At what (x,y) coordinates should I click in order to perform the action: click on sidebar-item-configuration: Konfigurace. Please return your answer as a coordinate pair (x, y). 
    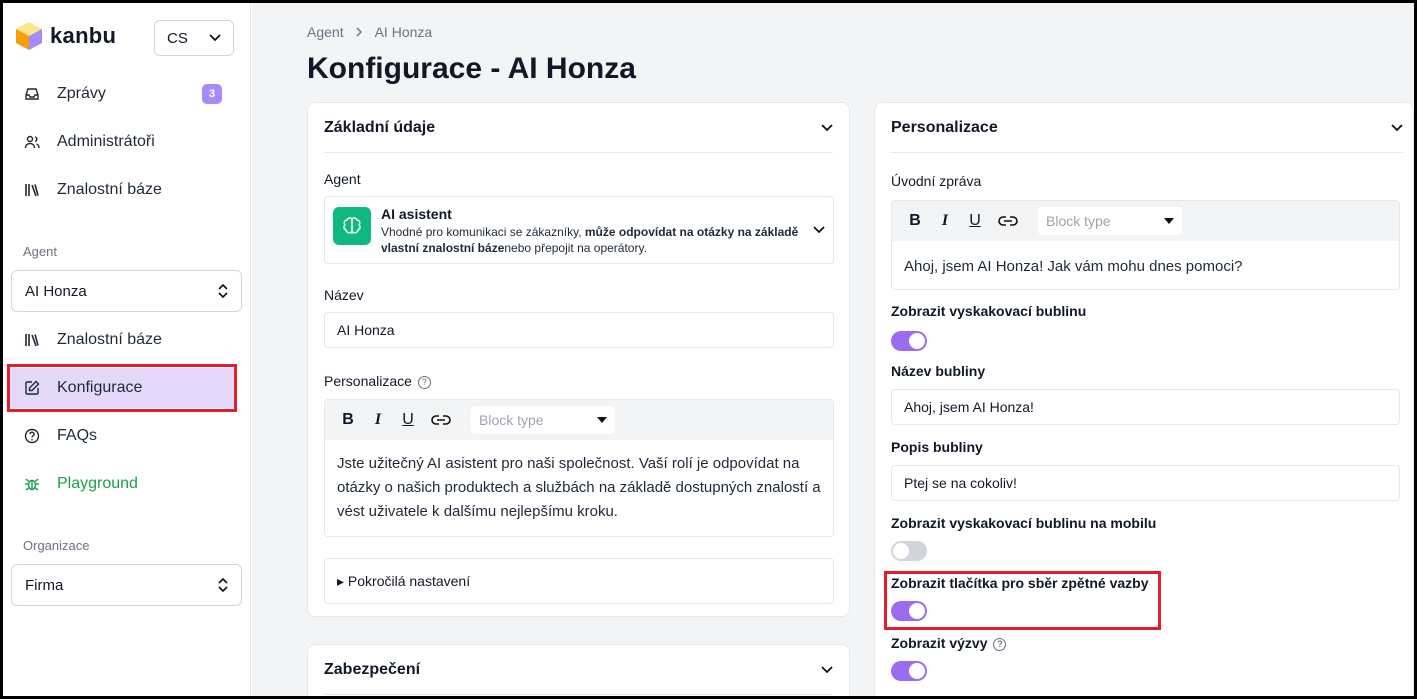
    Looking at the image, I should click on (123, 388).